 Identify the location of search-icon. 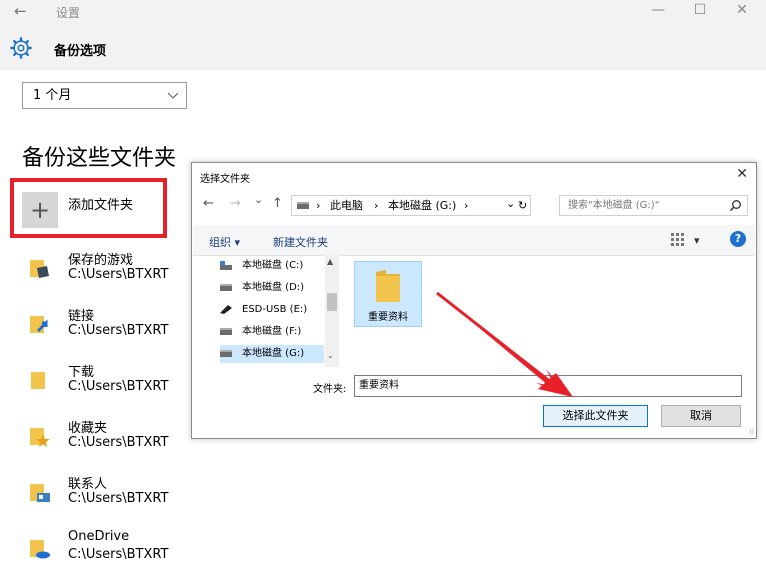
(735, 206).